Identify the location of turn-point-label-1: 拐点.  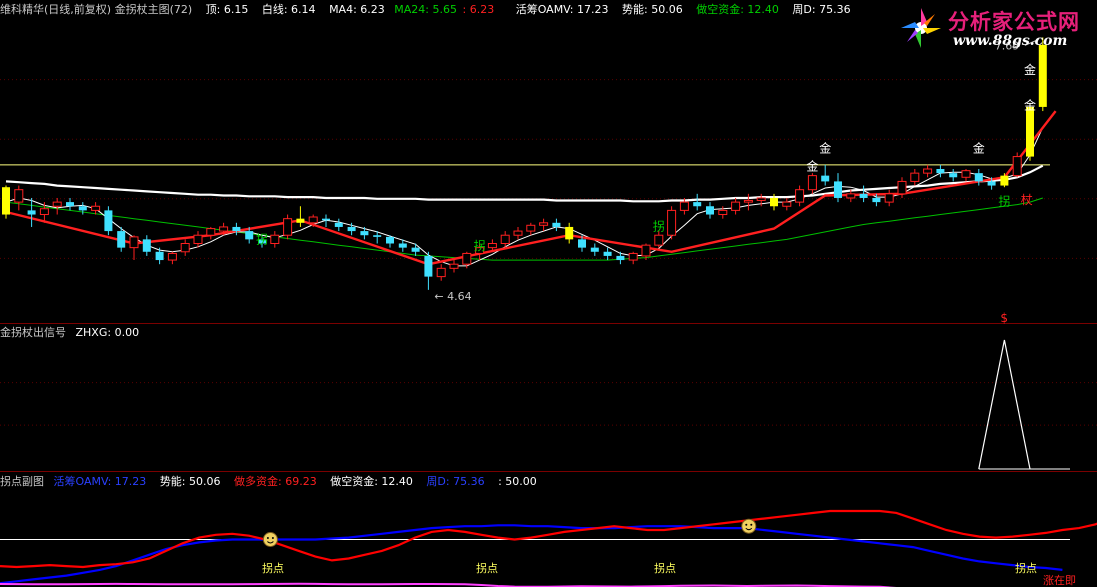
(487, 568).